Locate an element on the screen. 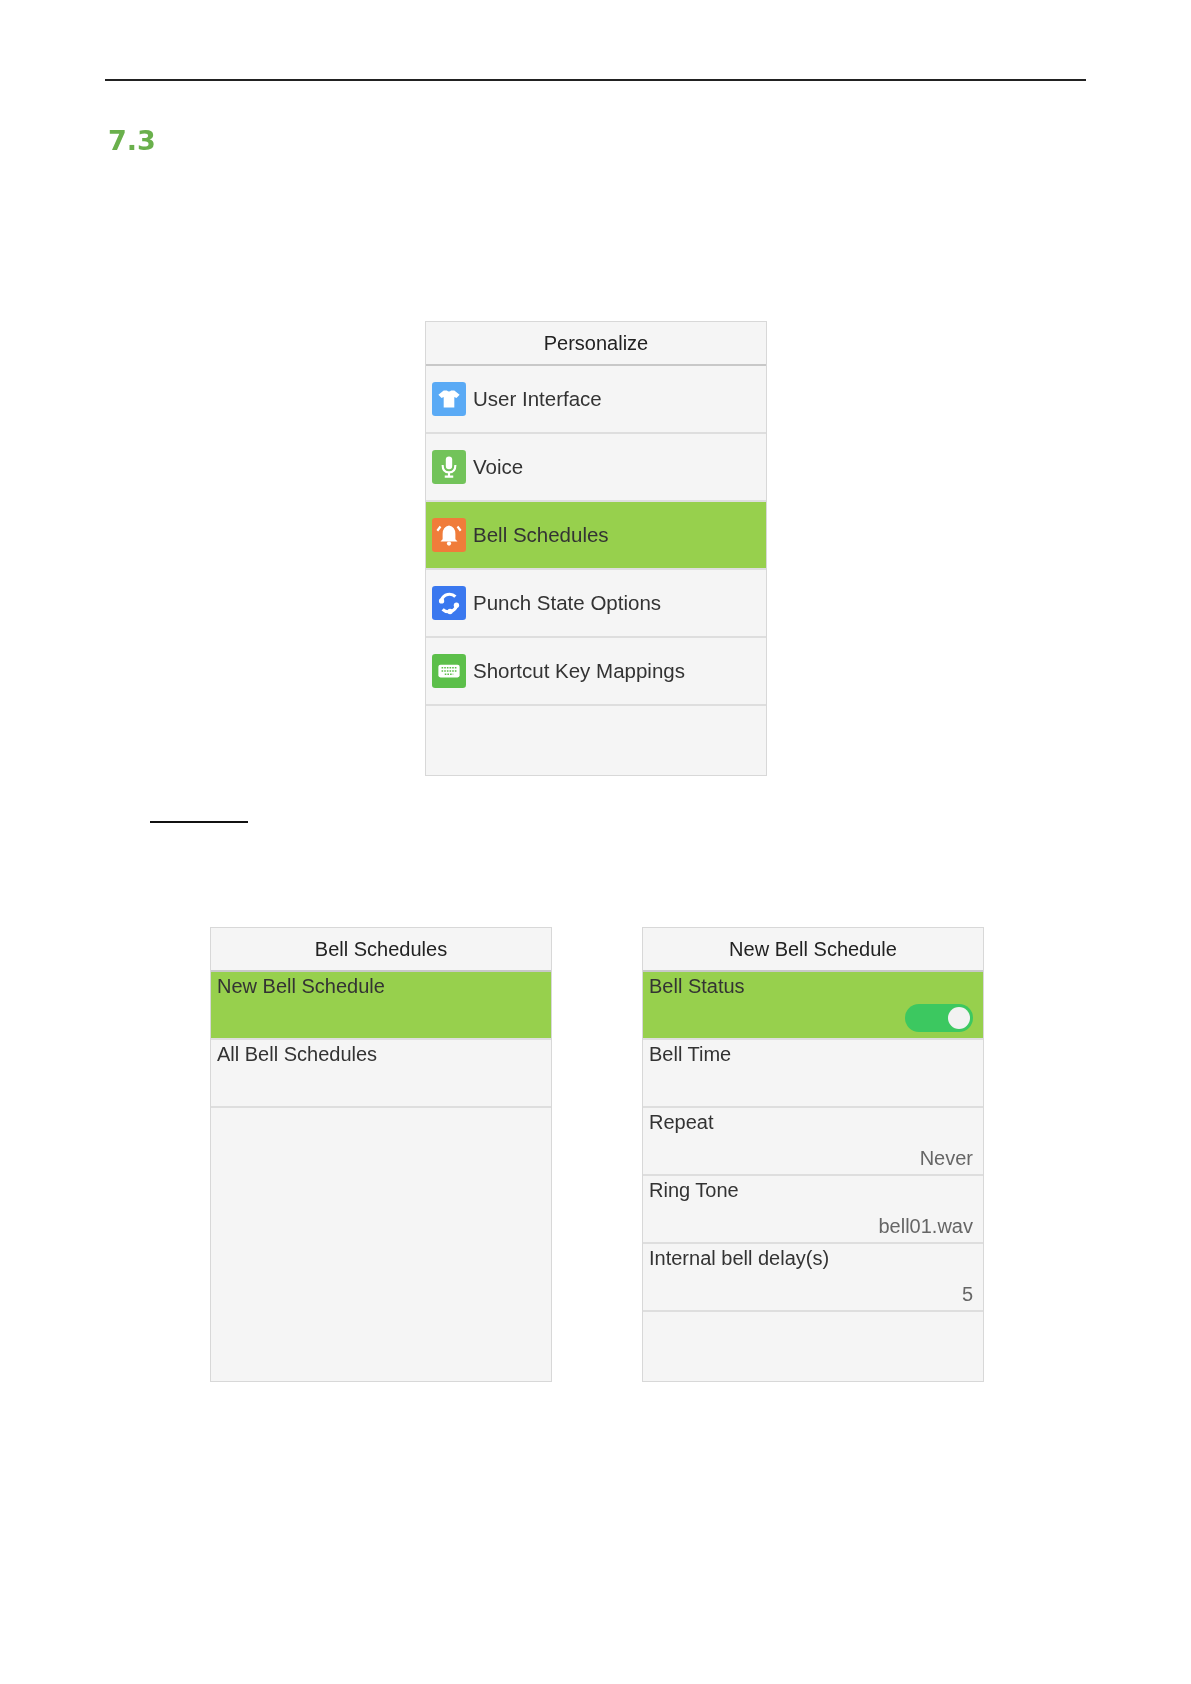 Image resolution: width=1191 pixels, height=1684 pixels. bell-icon is located at coordinates (449, 535).